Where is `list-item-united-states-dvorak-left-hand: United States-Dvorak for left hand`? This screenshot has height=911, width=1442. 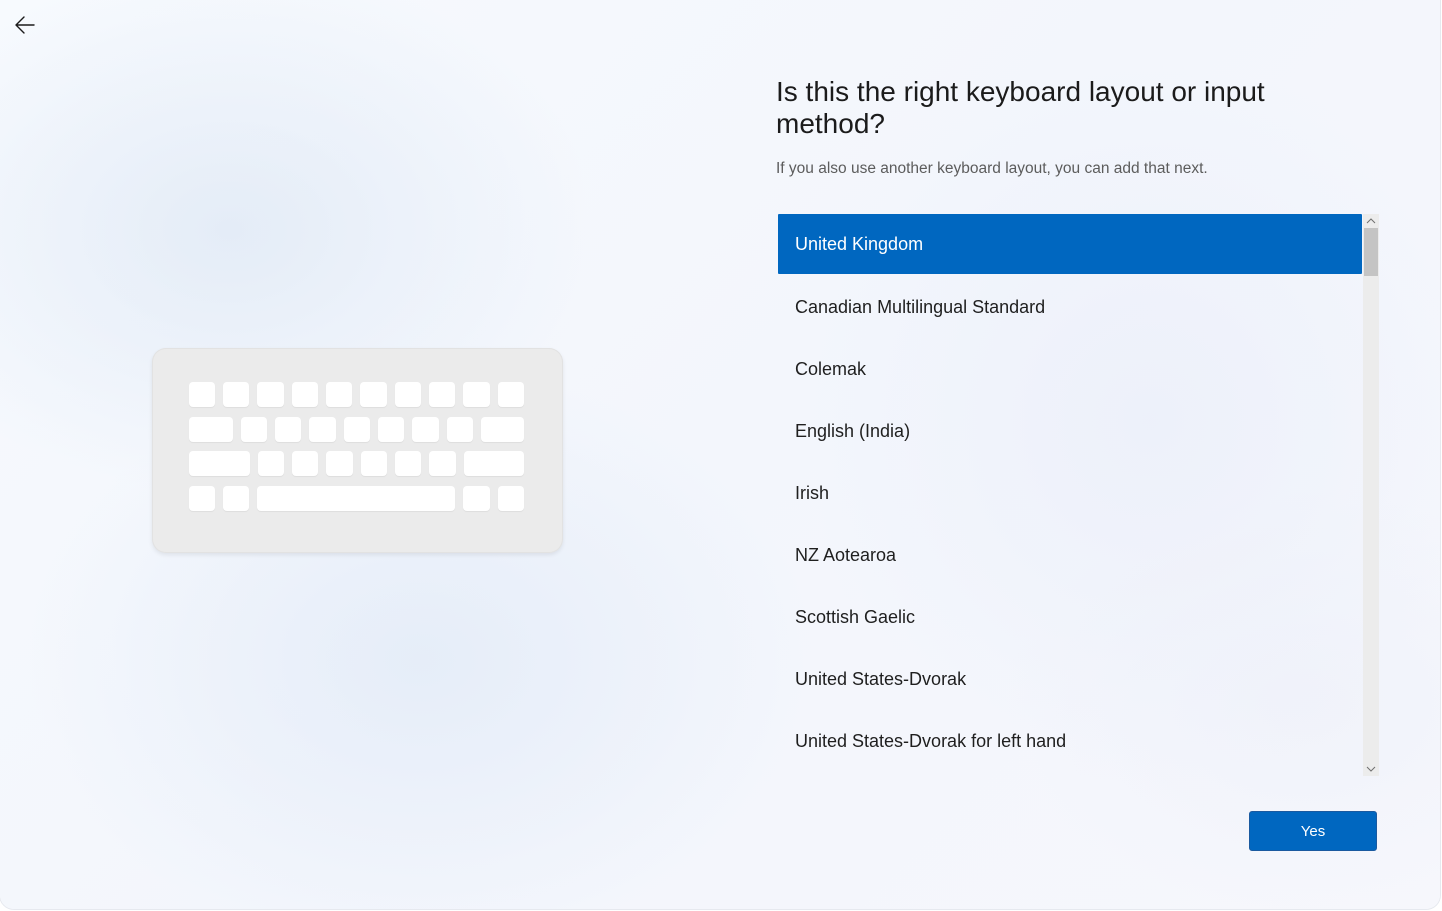 list-item-united-states-dvorak-left-hand: United States-Dvorak for left hand is located at coordinates (1070, 741).